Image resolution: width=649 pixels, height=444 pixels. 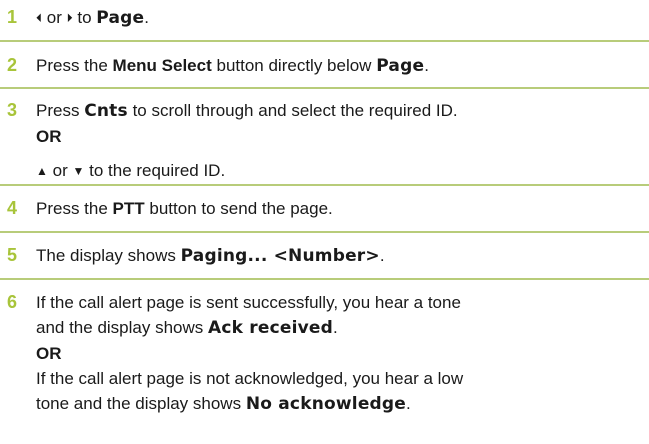 What do you see at coordinates (12, 302) in the screenshot?
I see `step-number: 6` at bounding box center [12, 302].